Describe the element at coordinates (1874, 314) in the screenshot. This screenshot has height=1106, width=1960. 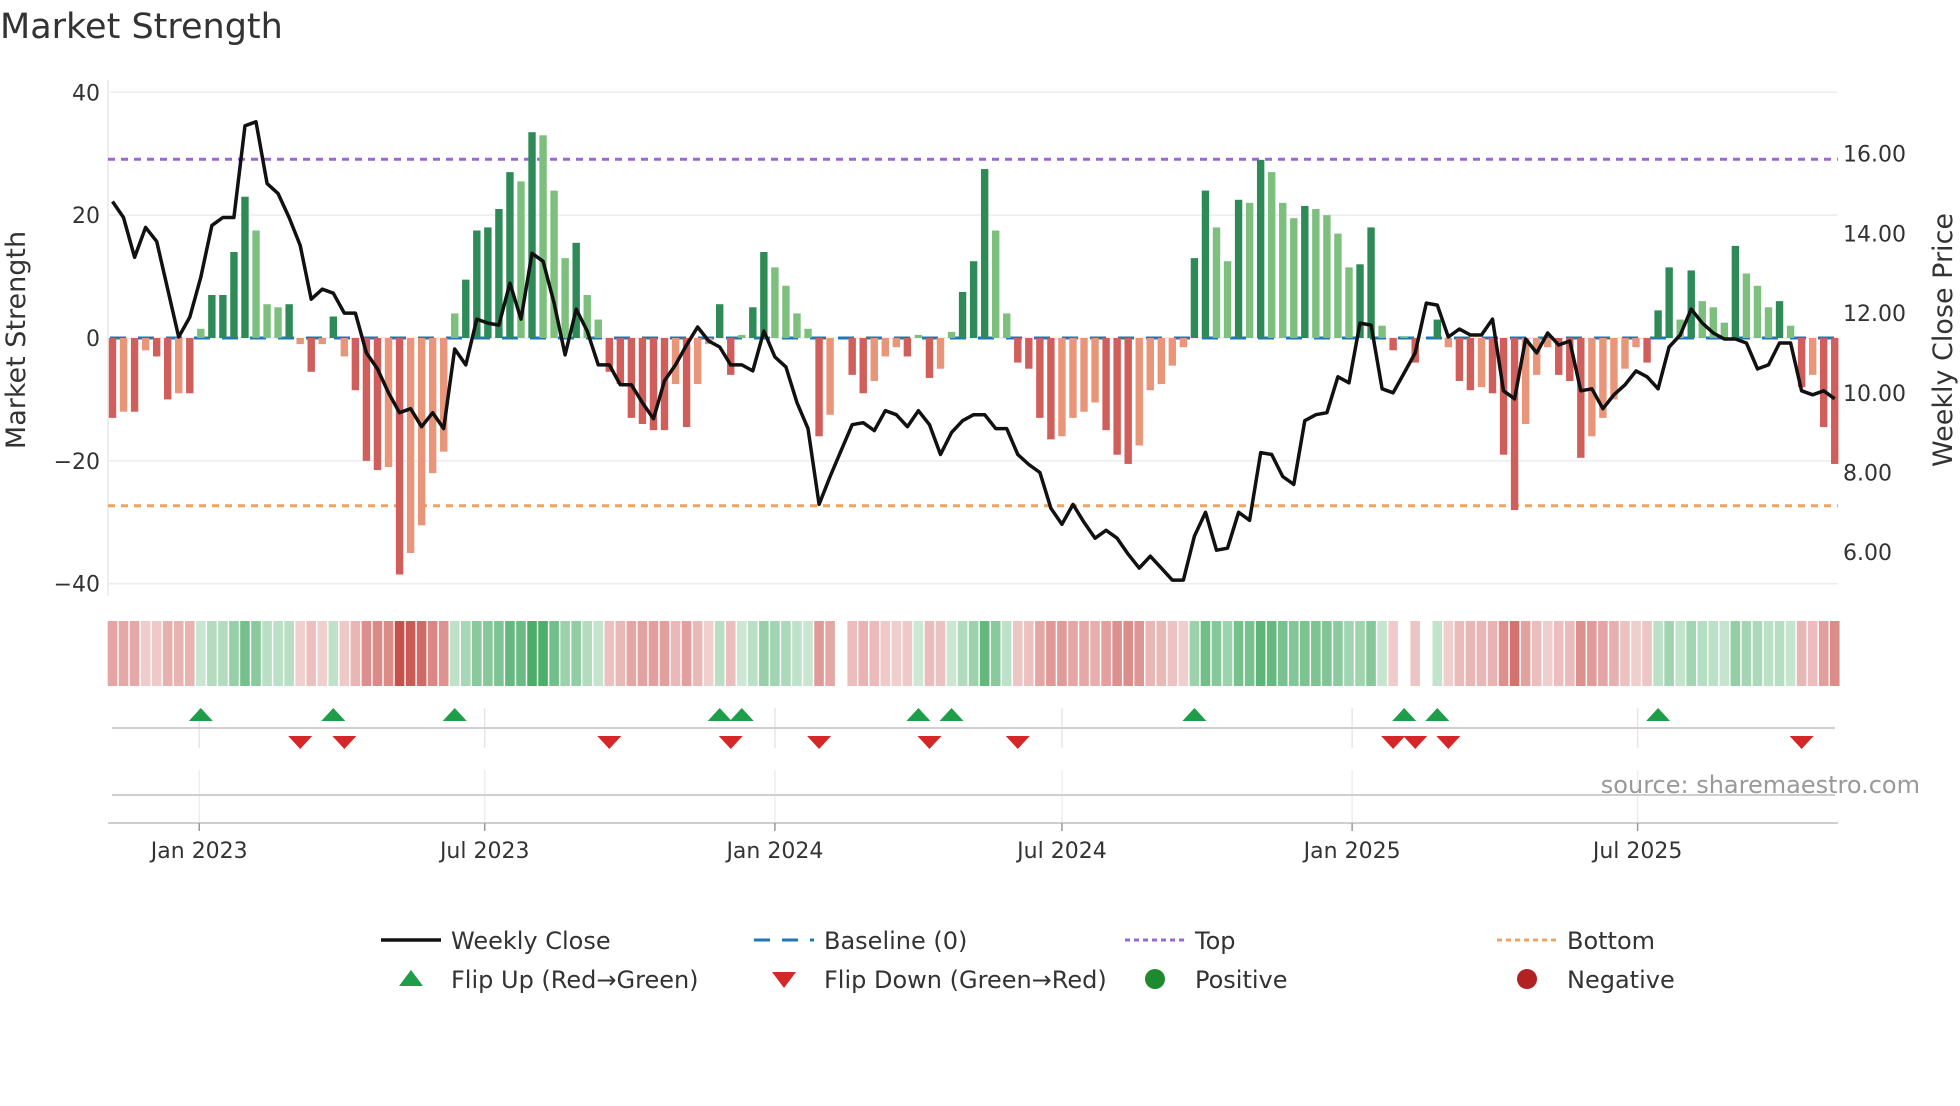
I see `y2-tick-label: 12.00` at that location.